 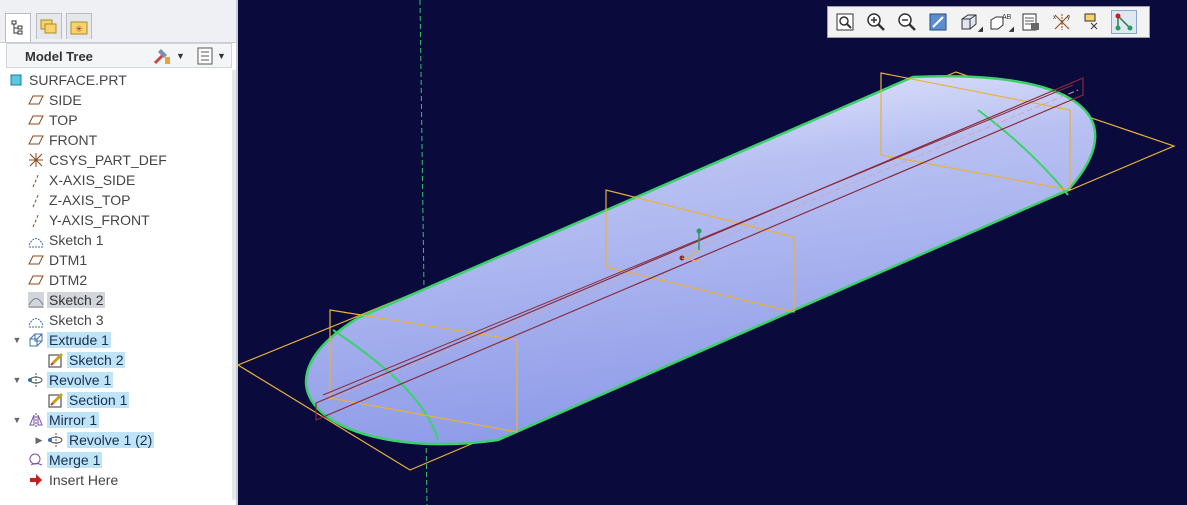 I want to click on tree-icon, so click(x=17, y=27).